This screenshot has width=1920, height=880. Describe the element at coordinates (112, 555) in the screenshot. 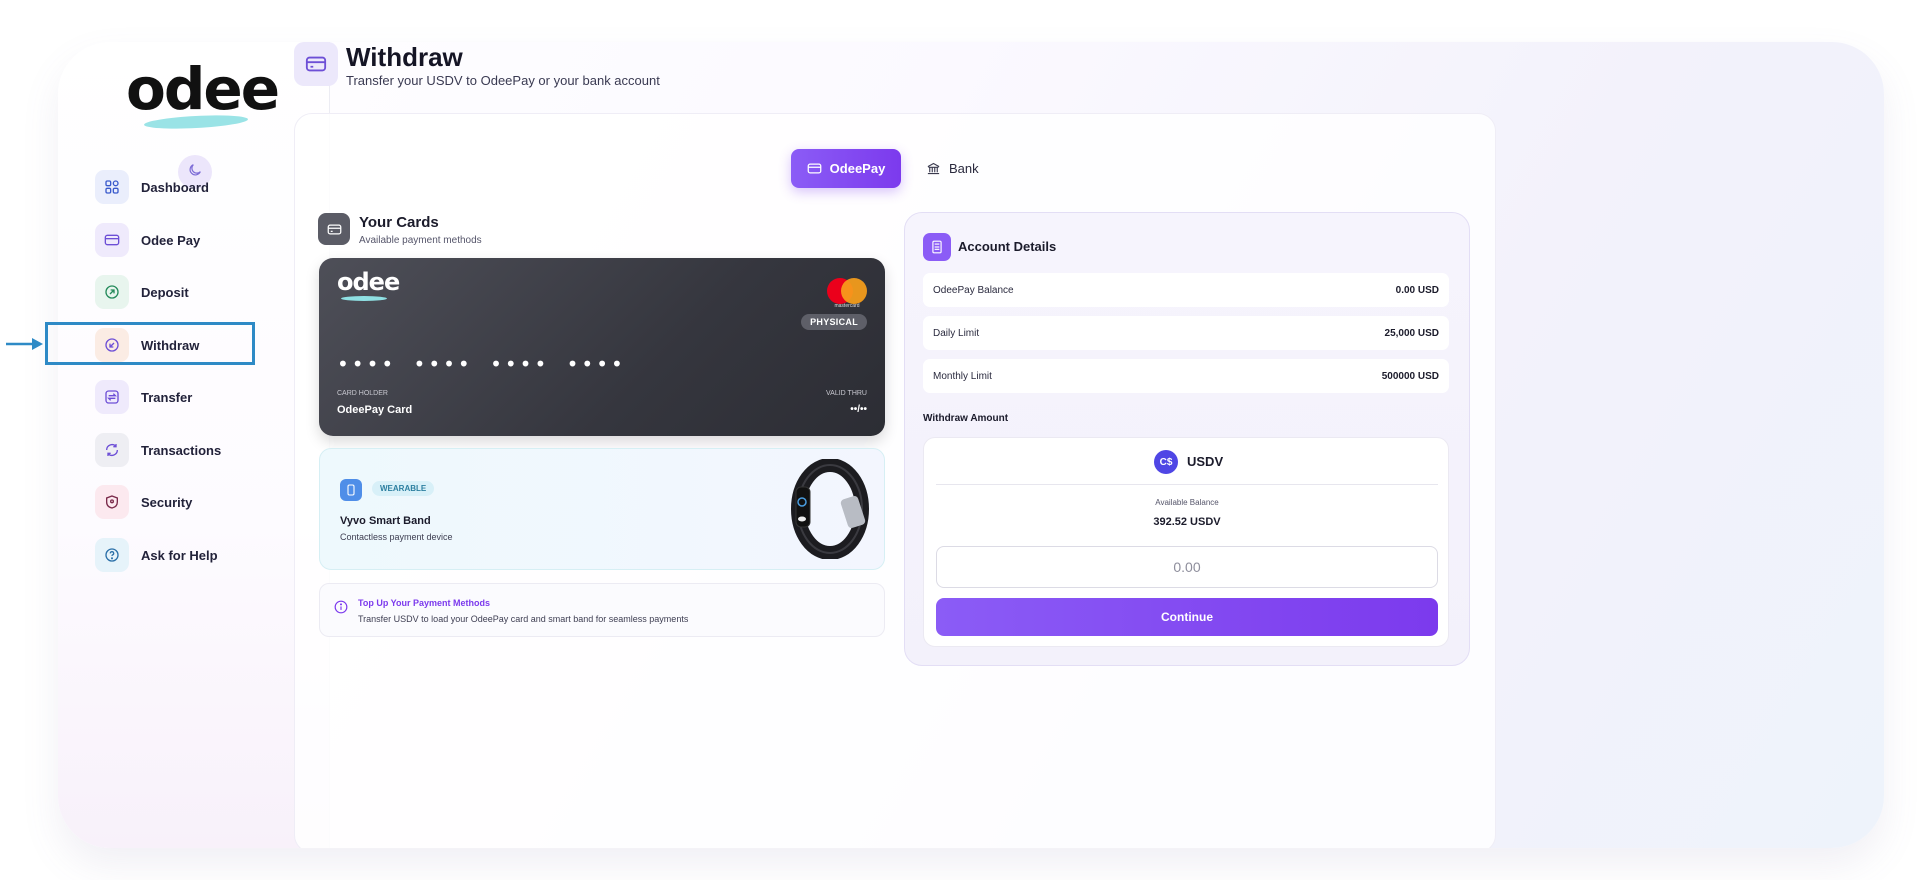

I see `help-icon` at that location.